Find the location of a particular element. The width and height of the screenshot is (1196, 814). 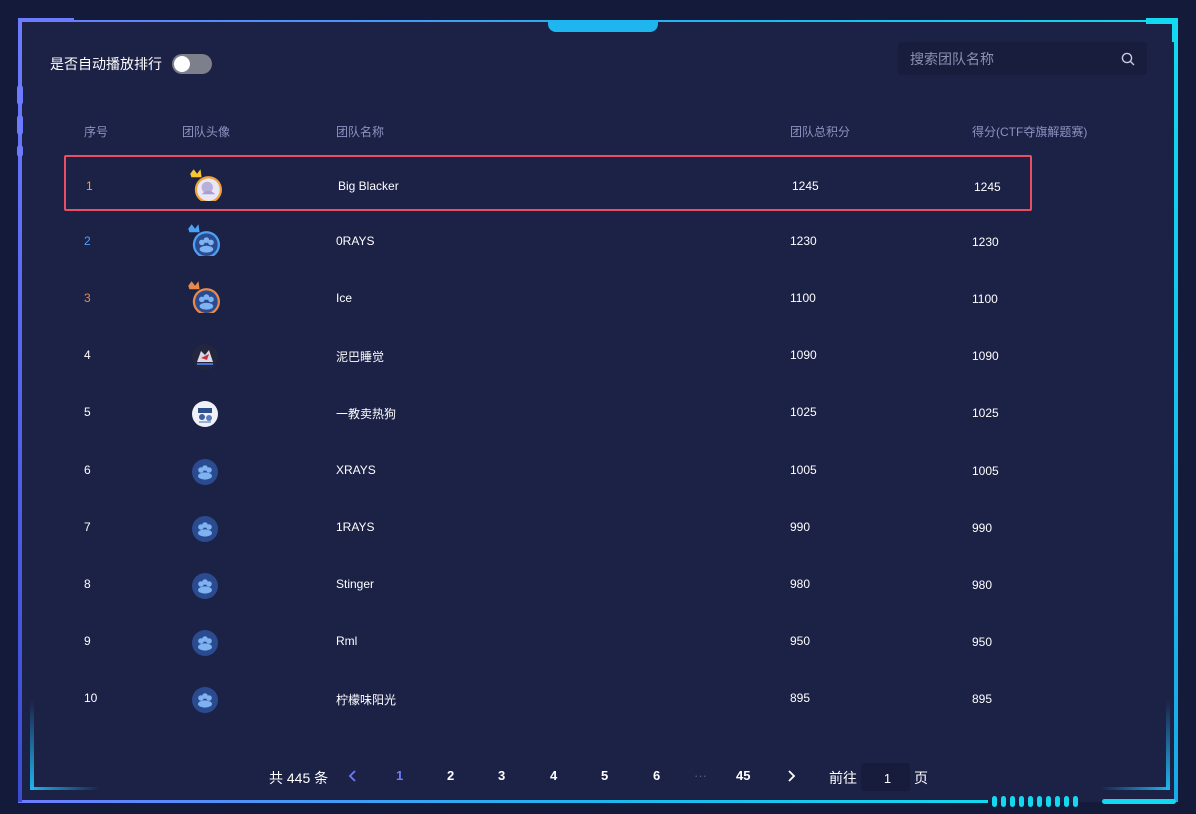

rank-cell: 10 is located at coordinates (91, 698).